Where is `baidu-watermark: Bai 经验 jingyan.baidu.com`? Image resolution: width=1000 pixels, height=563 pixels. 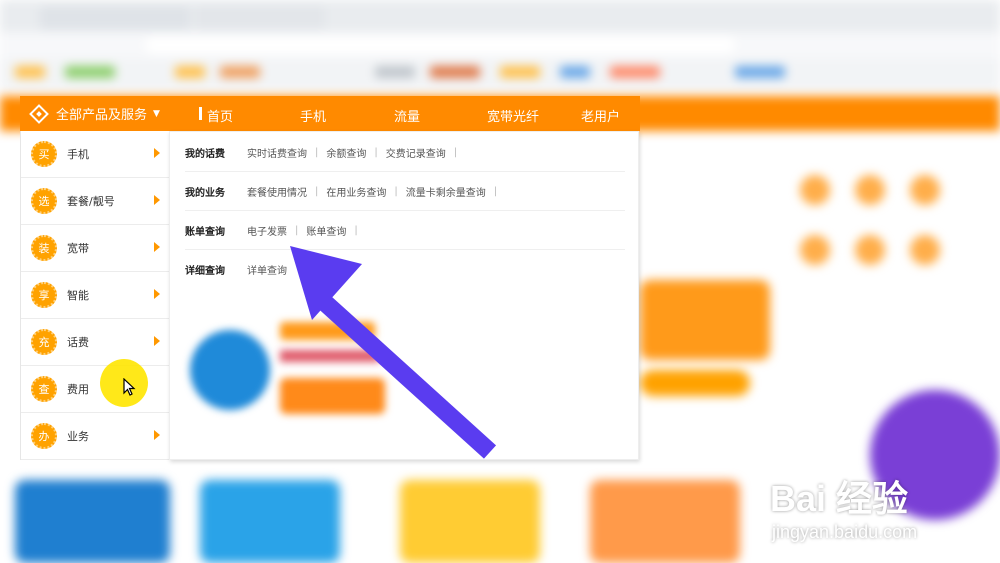 baidu-watermark: Bai 经验 jingyan.baidu.com is located at coordinates (843, 506).